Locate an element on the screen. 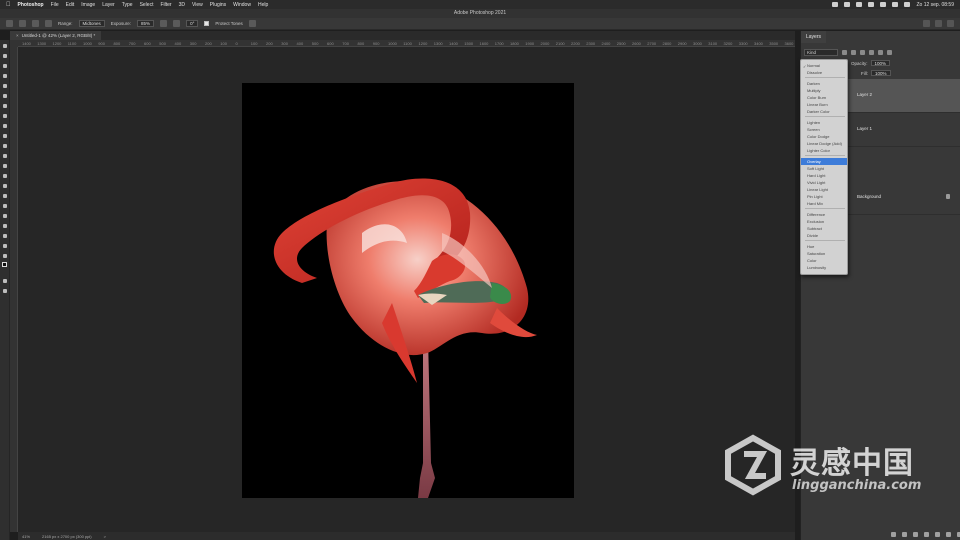 Image resolution: width=960 pixels, height=540 pixels. zoom-level: 41% is located at coordinates (26, 536).